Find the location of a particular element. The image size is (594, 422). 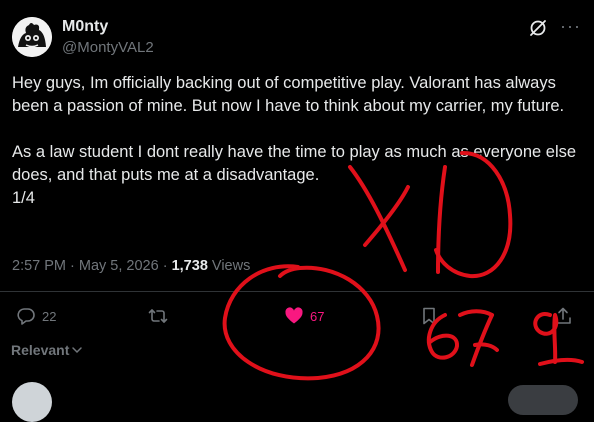

repost-icon is located at coordinates (158, 316).